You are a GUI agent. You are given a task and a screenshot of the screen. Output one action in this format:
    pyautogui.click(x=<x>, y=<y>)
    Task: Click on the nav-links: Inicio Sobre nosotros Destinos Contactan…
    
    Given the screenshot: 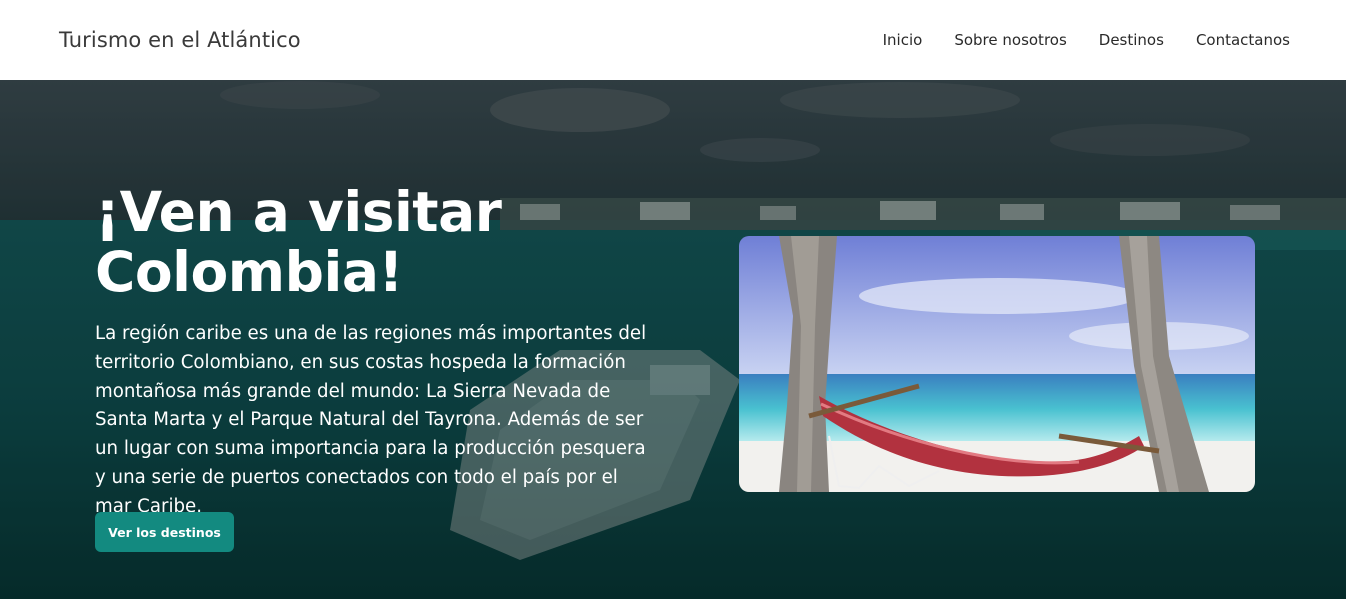 What is the action you would take?
    pyautogui.click(x=1078, y=40)
    